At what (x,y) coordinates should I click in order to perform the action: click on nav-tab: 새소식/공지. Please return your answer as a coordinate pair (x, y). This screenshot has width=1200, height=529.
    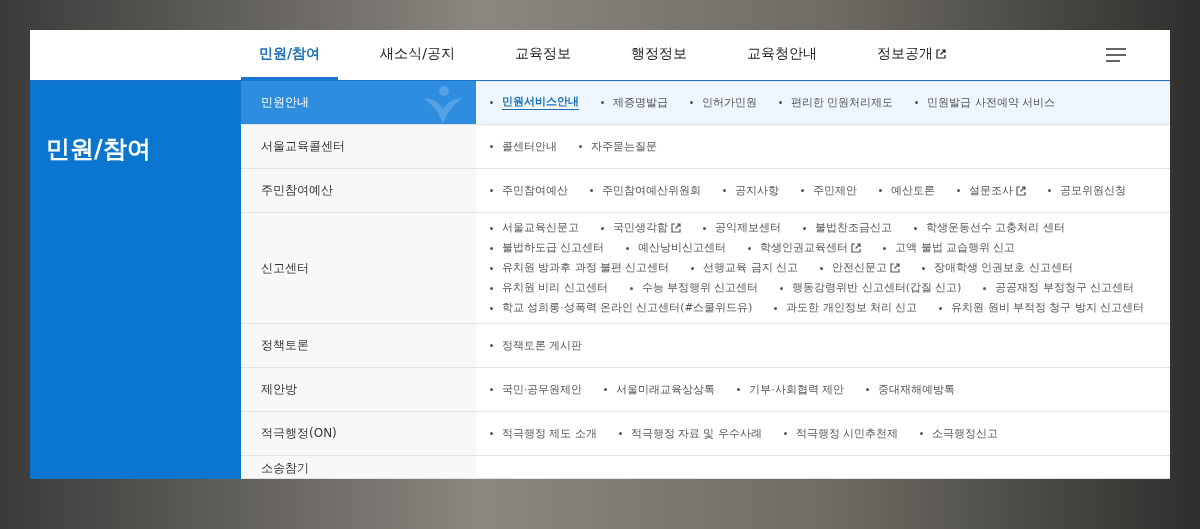
    Looking at the image, I should click on (417, 55).